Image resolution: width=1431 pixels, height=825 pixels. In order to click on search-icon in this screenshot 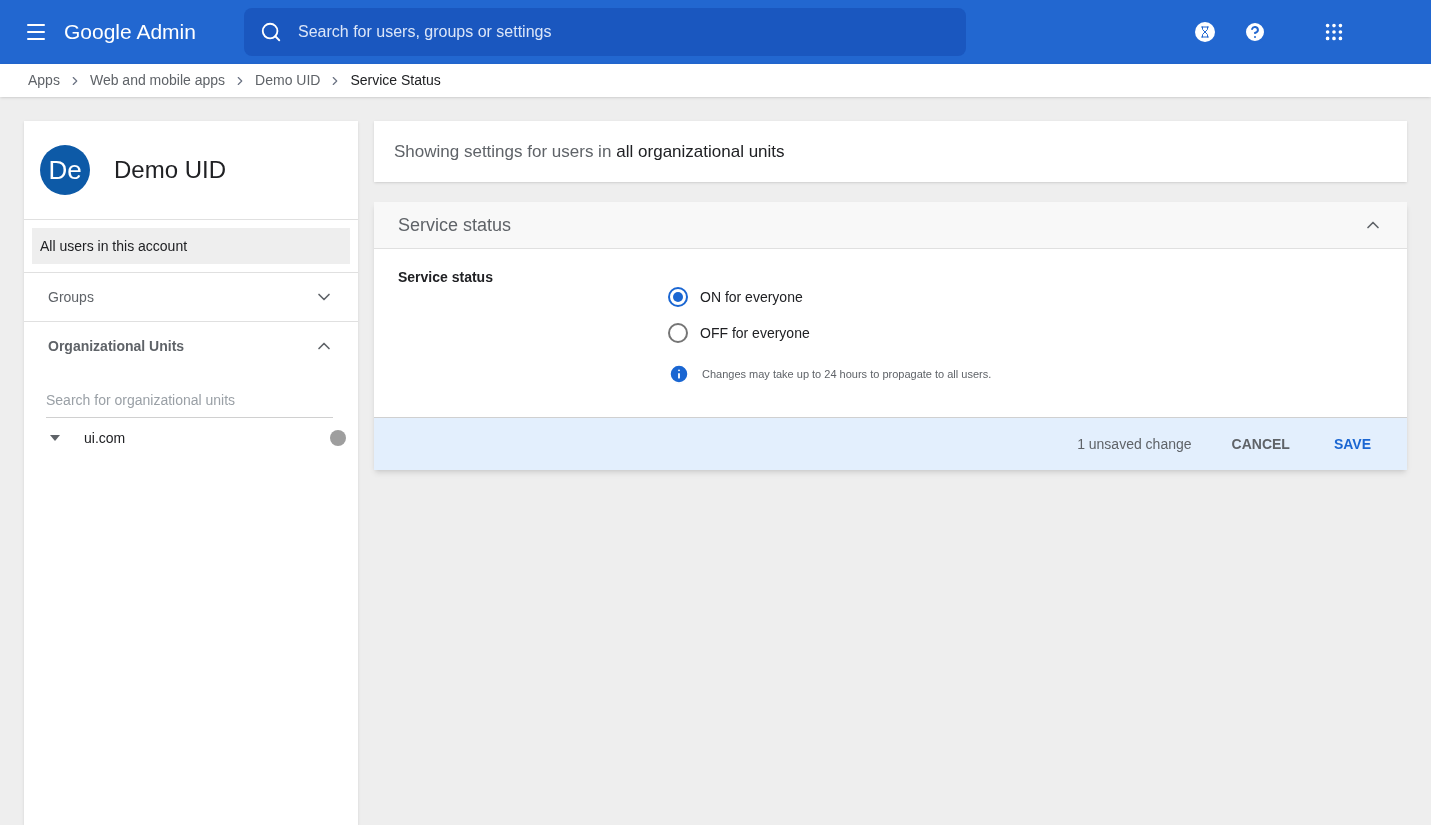, I will do `click(271, 32)`.